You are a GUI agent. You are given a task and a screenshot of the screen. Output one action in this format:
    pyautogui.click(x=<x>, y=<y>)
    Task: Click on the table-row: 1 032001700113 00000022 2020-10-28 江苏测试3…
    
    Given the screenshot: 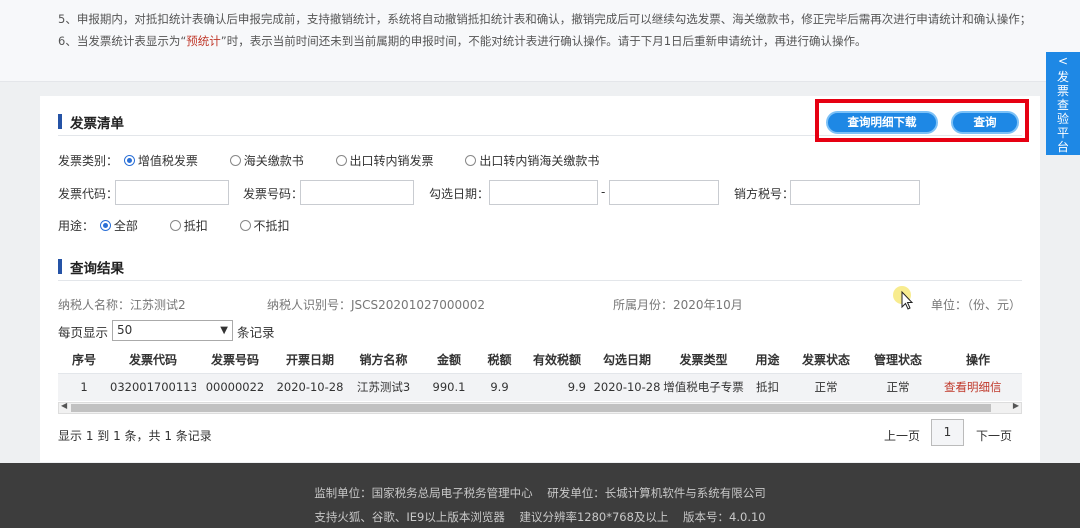 What is the action you would take?
    pyautogui.click(x=540, y=386)
    